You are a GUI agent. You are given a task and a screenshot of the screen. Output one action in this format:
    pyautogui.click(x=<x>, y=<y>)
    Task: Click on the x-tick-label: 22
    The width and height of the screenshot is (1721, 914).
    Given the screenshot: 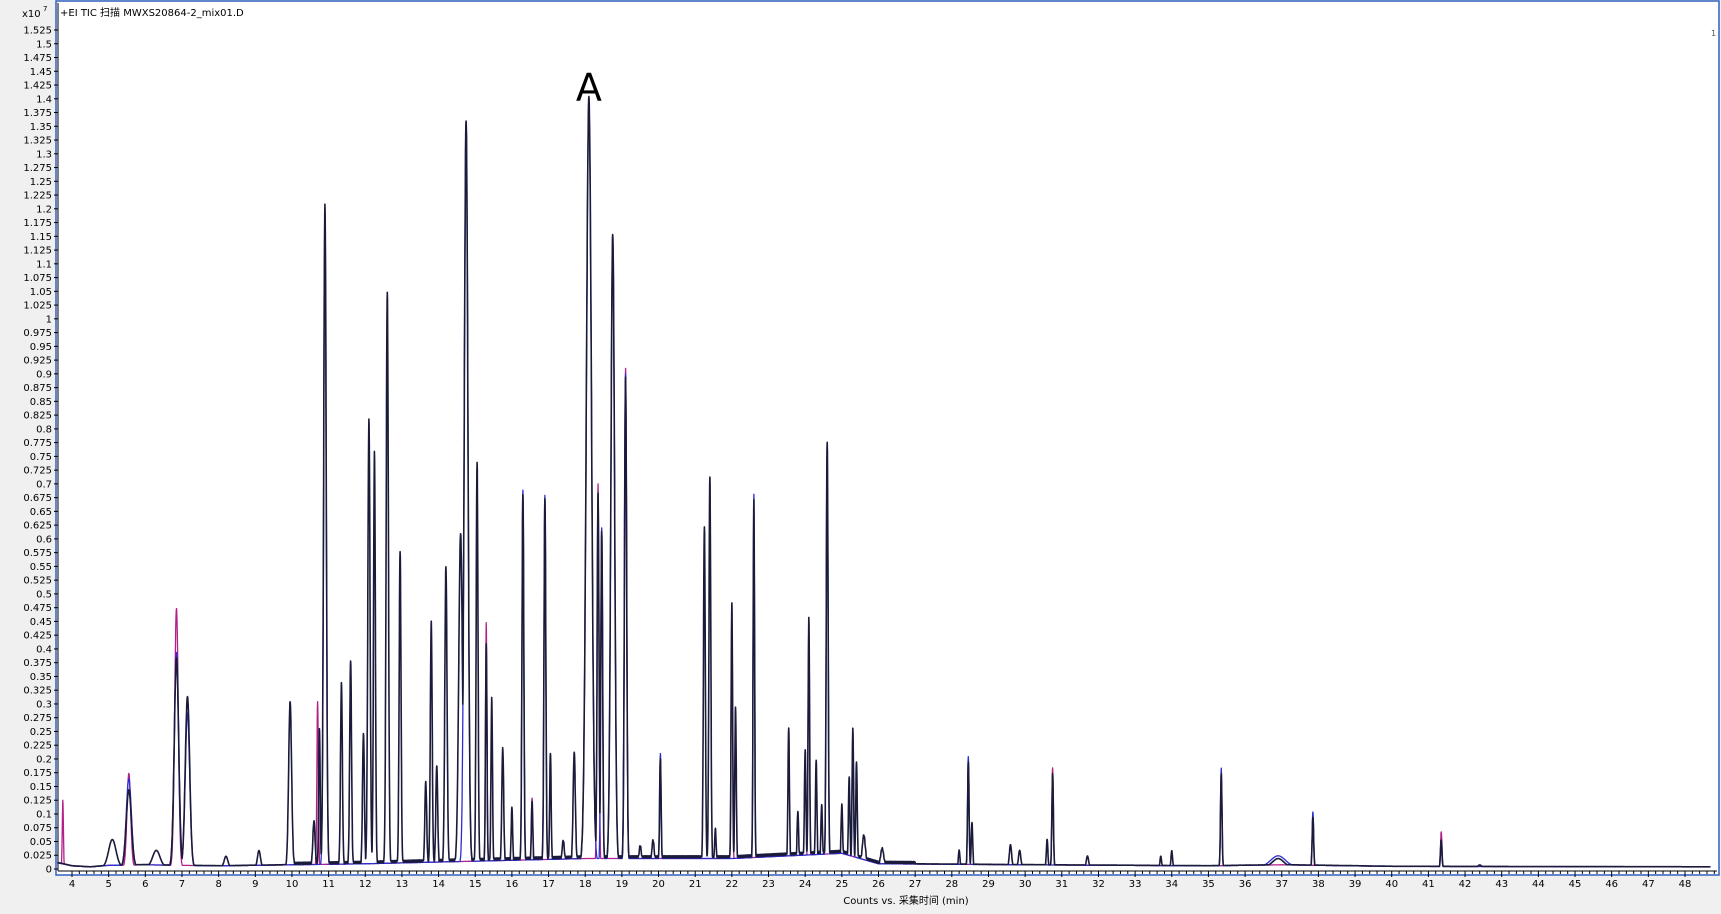 What is the action you would take?
    pyautogui.click(x=731, y=884)
    